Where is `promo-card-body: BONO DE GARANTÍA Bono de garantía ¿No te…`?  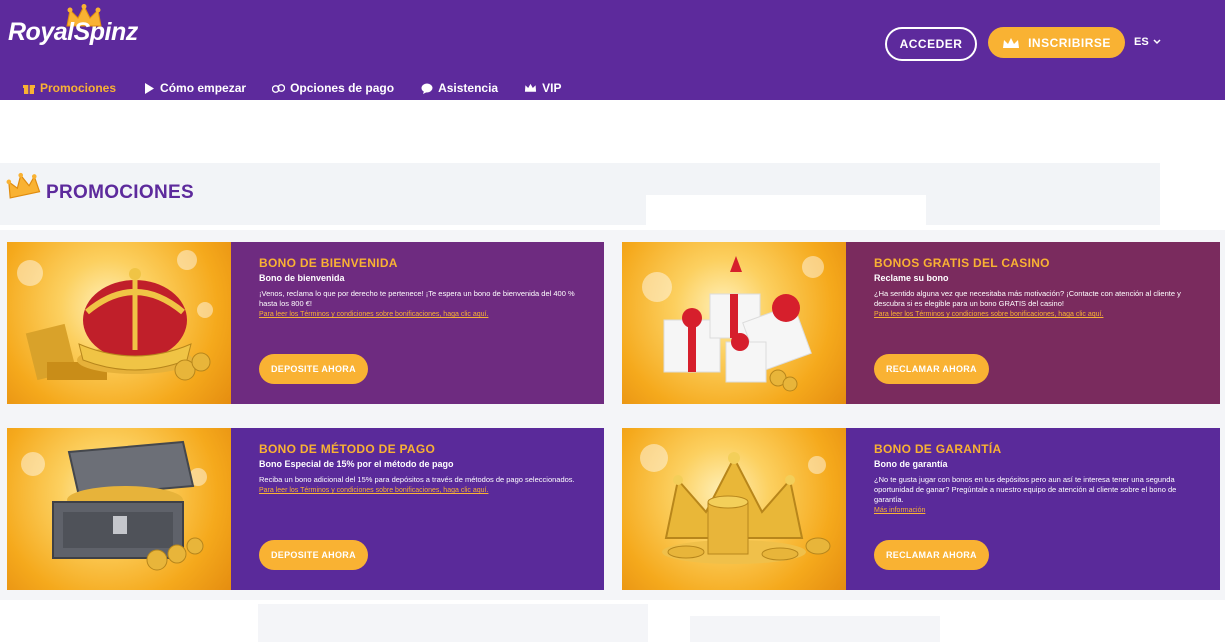 promo-card-body: BONO DE GARANTÍA Bono de garantía ¿No te… is located at coordinates (1033, 509).